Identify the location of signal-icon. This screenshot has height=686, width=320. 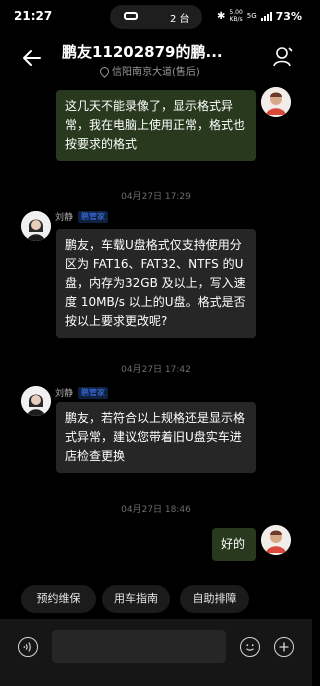
(266, 16).